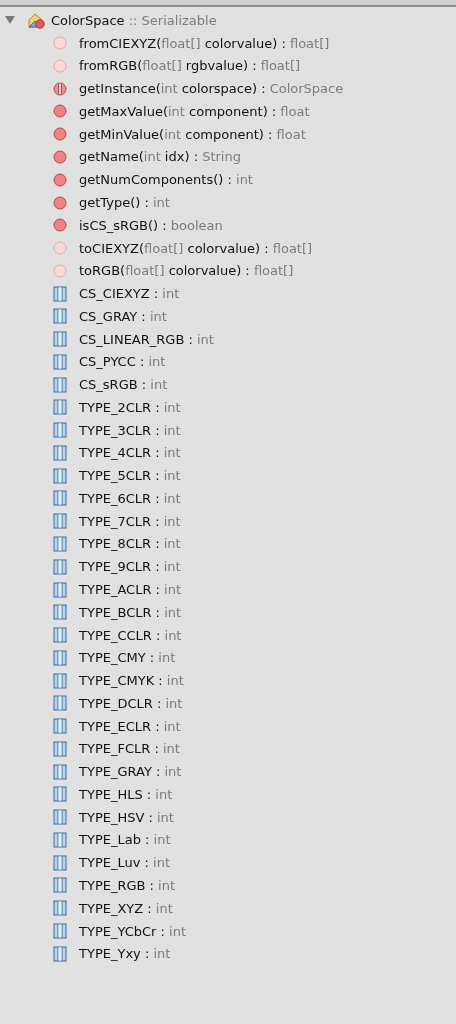  I want to click on member-signature: fromRGB(float[] rgbvalue) : float[], so click(190, 66).